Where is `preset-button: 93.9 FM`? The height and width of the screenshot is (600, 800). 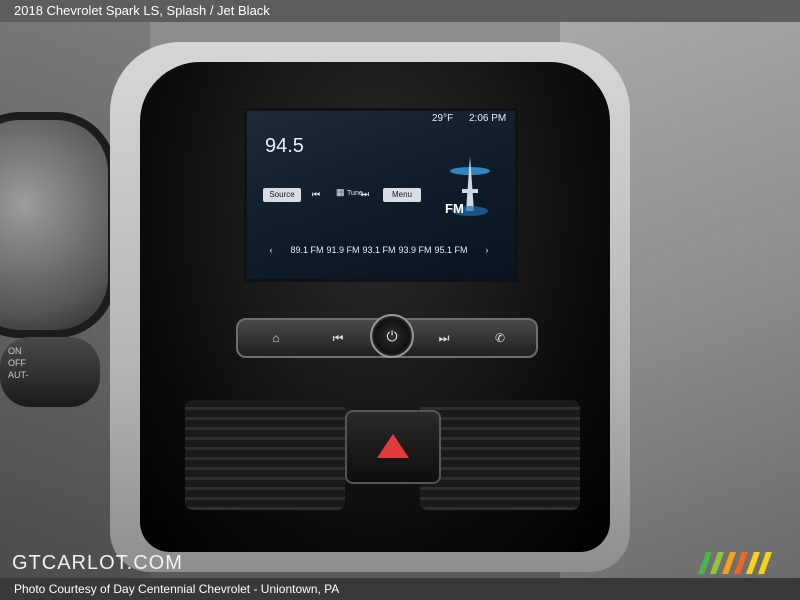
preset-button: 93.9 FM is located at coordinates (415, 250).